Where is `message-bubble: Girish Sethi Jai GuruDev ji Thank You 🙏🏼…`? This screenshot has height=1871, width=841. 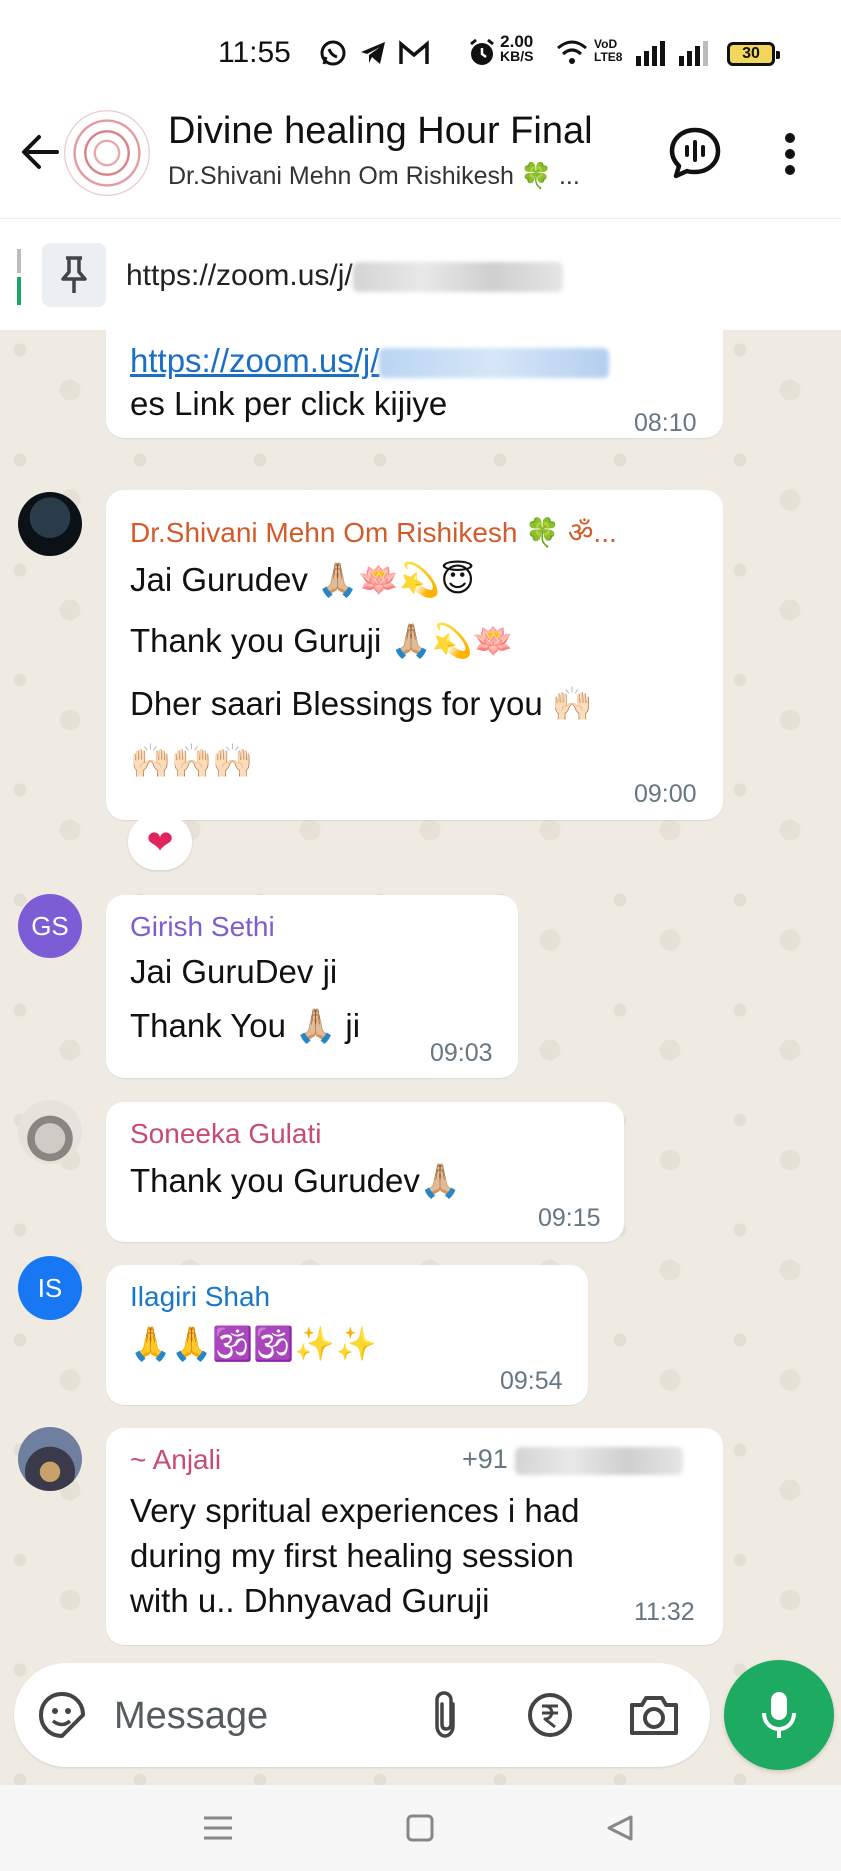 message-bubble: Girish Sethi Jai GuruDev ji Thank You 🙏🏼… is located at coordinates (312, 986).